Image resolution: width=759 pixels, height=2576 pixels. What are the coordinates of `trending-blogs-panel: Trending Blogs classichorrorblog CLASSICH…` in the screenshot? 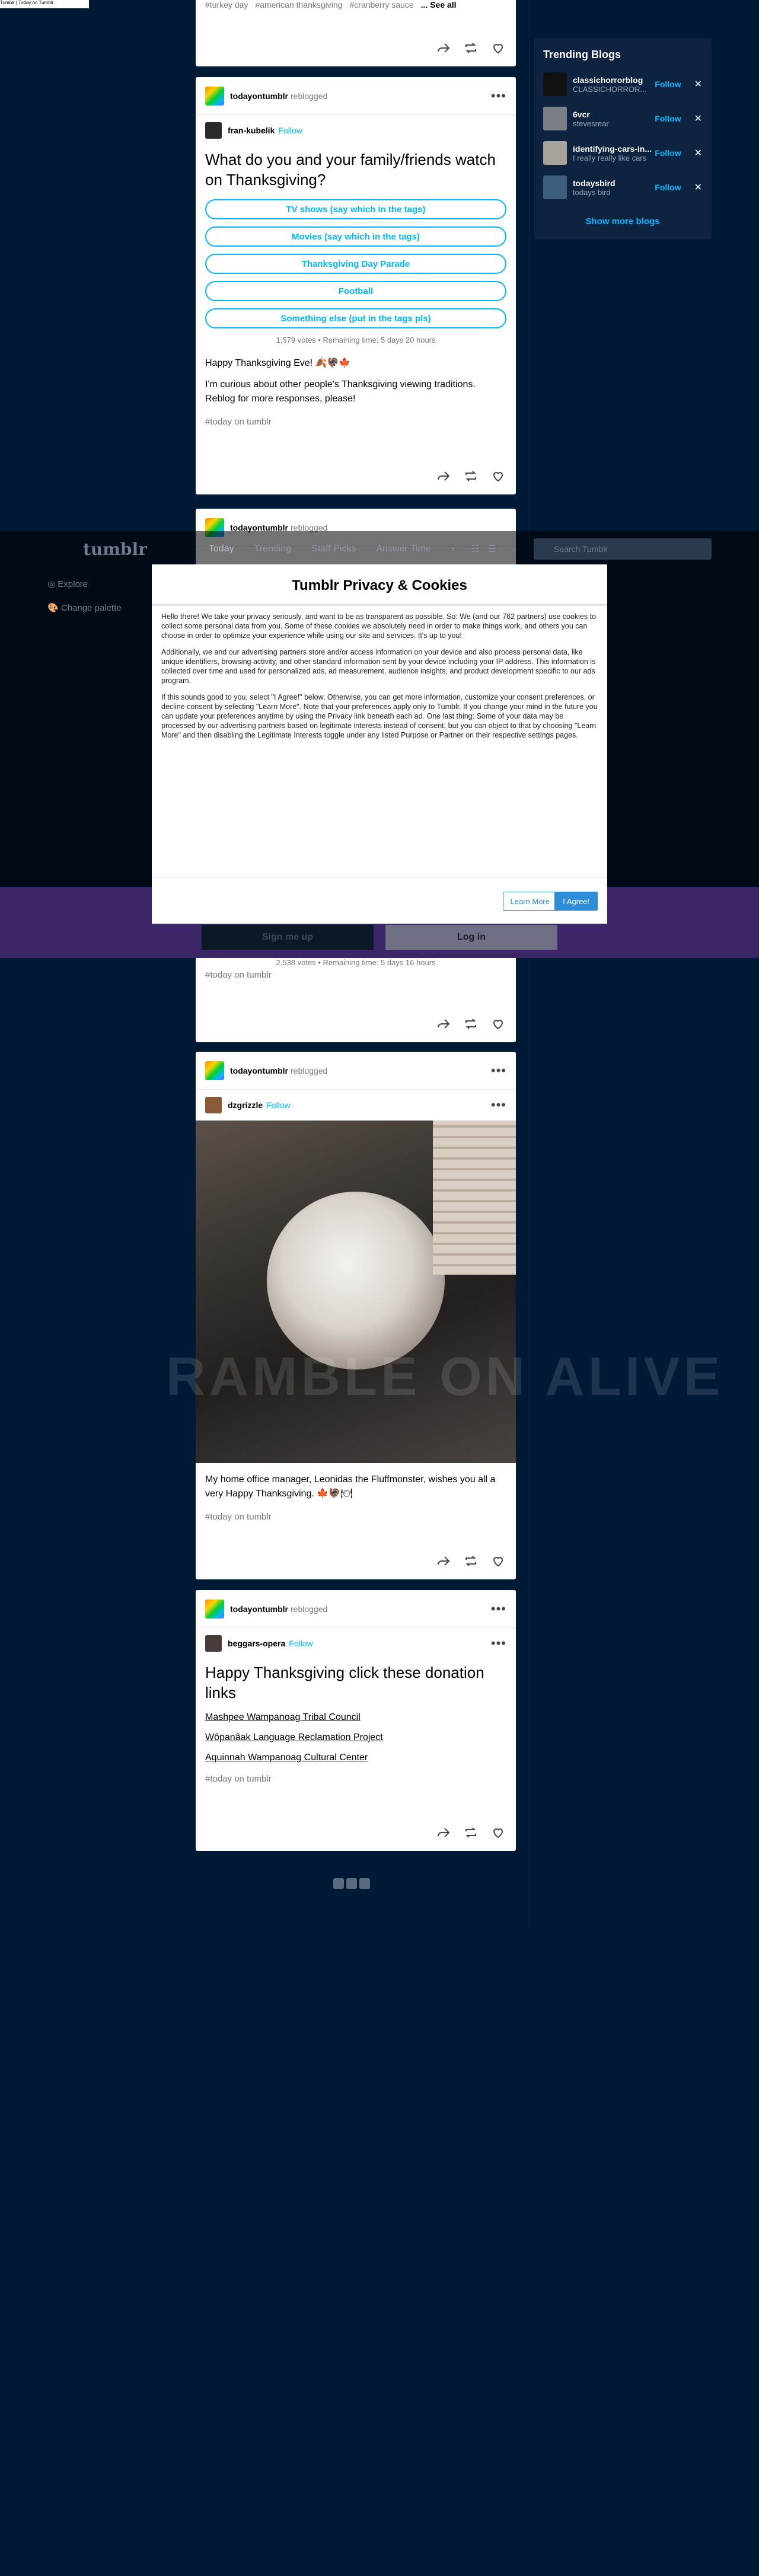 It's located at (623, 139).